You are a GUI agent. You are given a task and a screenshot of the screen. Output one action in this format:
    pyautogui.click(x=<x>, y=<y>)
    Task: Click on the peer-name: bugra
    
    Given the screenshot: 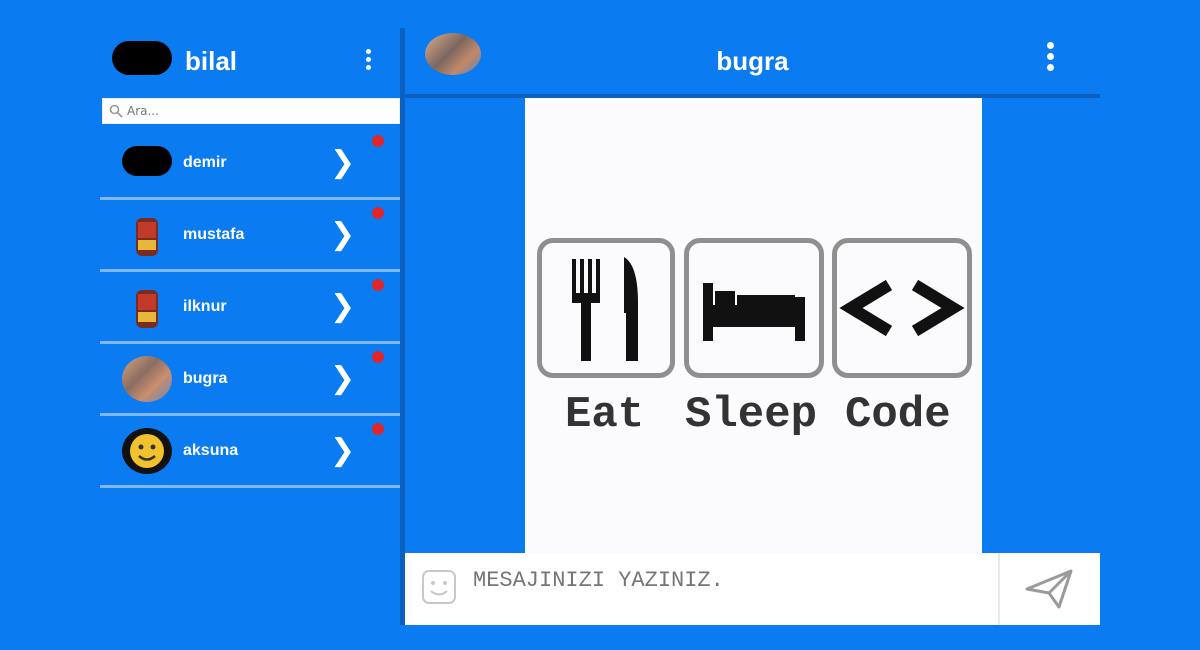 What is the action you would take?
    pyautogui.click(x=752, y=61)
    